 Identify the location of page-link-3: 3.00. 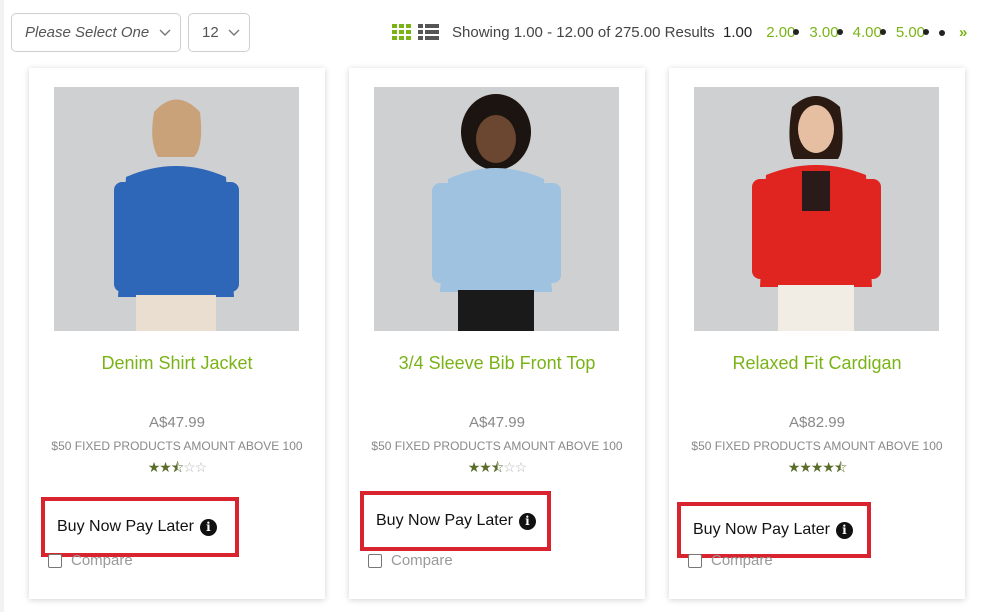
(826, 32).